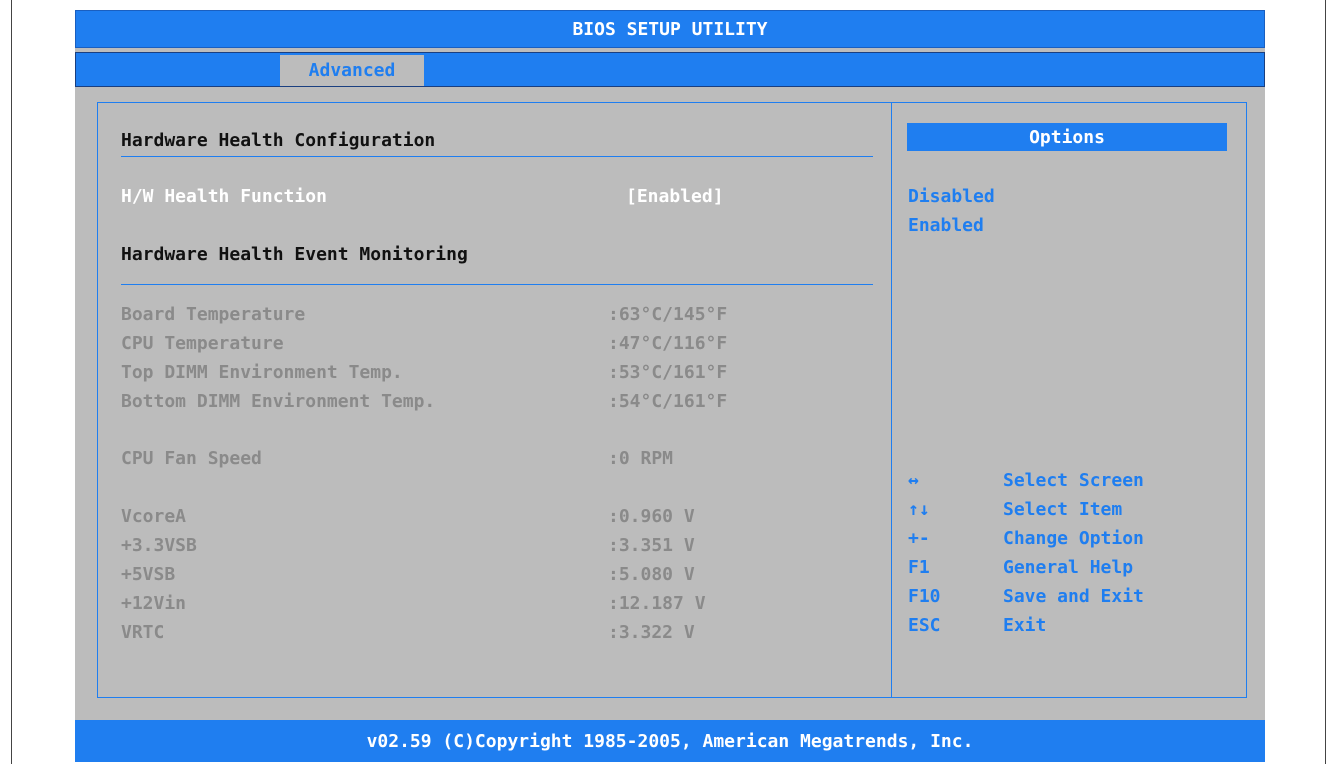 This screenshot has width=1340, height=764. Describe the element at coordinates (278, 140) in the screenshot. I see `section-title: Hardware Health Configuration` at that location.